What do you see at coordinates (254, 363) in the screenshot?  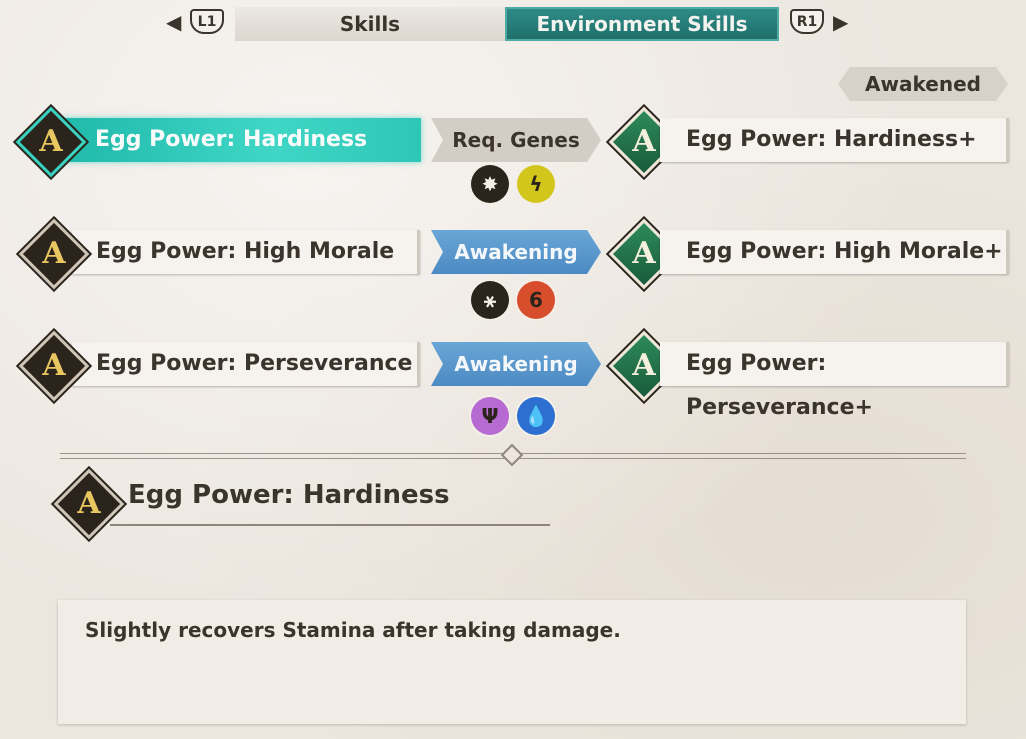 I see `skill-name: Egg Power: Perseverance` at bounding box center [254, 363].